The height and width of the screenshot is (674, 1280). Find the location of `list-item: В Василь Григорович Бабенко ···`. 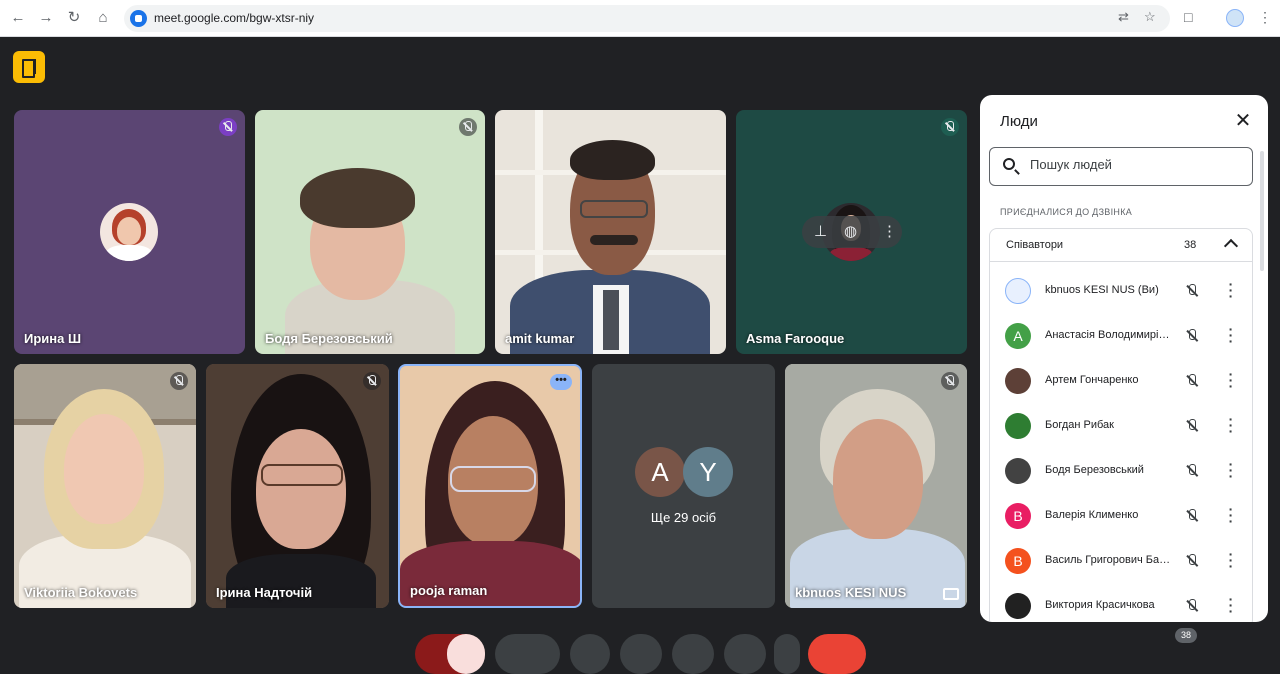

list-item: В Василь Григорович Бабенко ··· is located at coordinates (1121, 561).